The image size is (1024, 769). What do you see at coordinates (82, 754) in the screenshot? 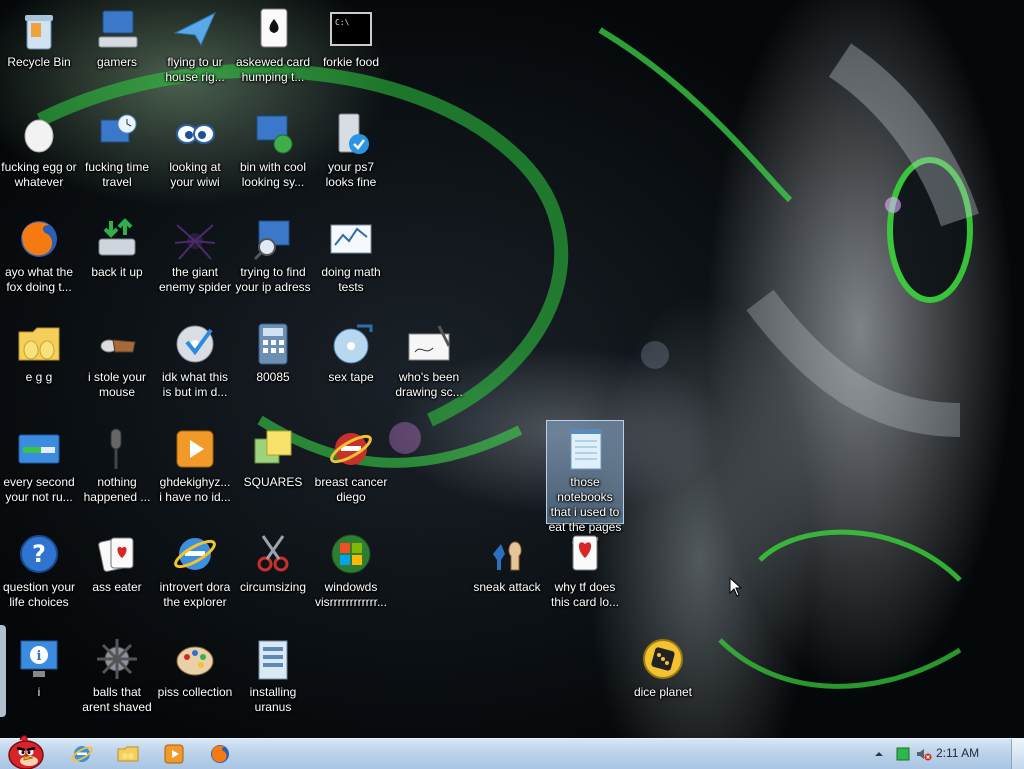
I see `taskbar-internet-explorer-button` at bounding box center [82, 754].